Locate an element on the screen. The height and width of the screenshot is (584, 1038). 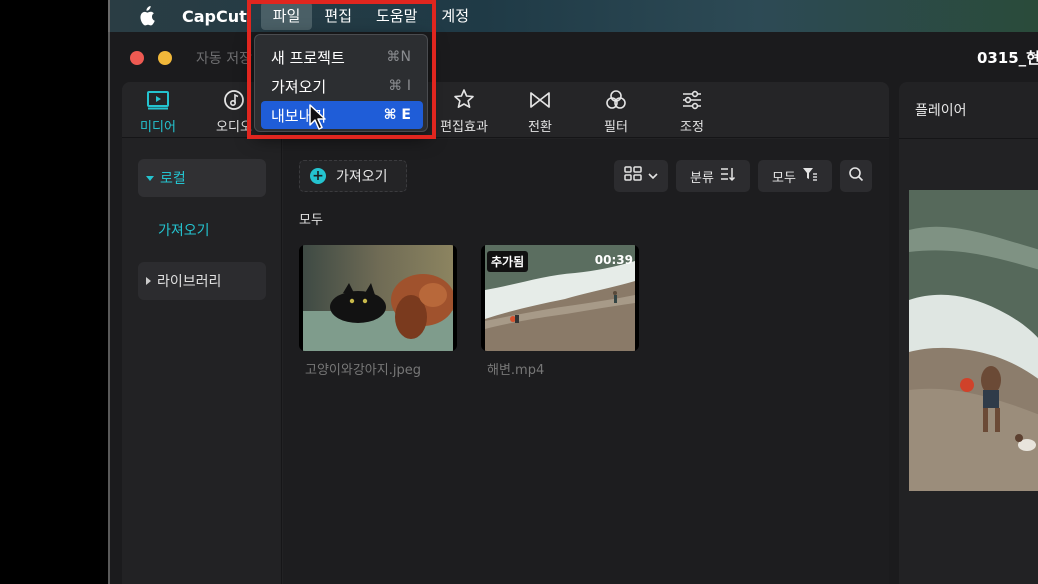
tab-transition: 전환 is located at coordinates (540, 113).